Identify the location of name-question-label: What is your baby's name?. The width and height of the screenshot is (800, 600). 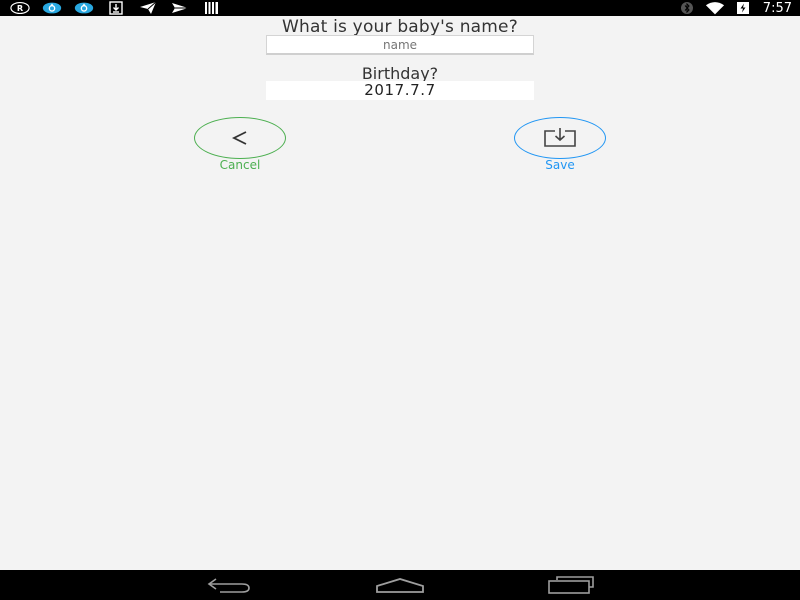
(400, 27).